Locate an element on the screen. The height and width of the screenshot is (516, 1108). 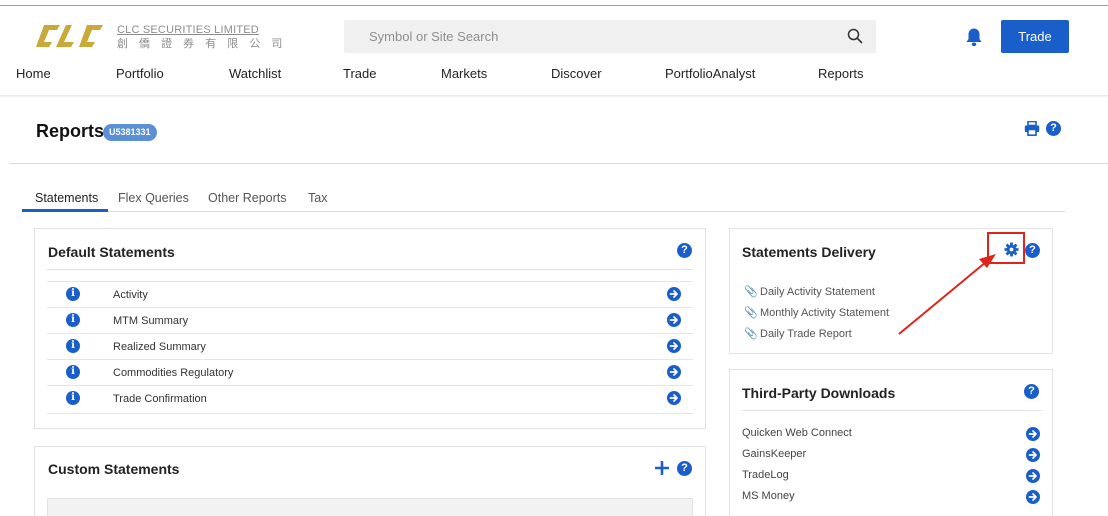
active-tab-indicator is located at coordinates (65, 210).